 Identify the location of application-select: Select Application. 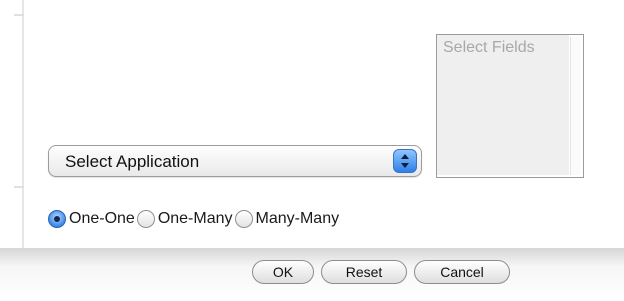
(235, 161).